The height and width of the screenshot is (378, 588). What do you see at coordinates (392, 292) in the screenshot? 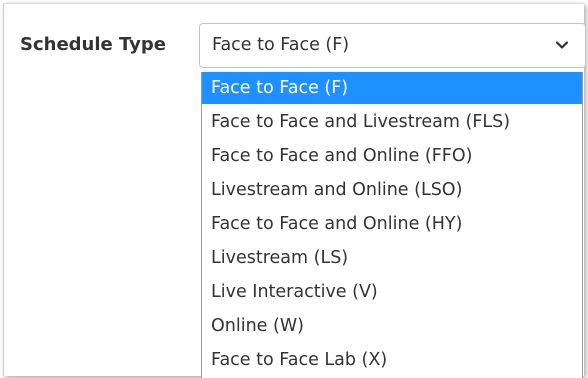
I see `option-live-interactive-v: Live Interactive (V)` at bounding box center [392, 292].